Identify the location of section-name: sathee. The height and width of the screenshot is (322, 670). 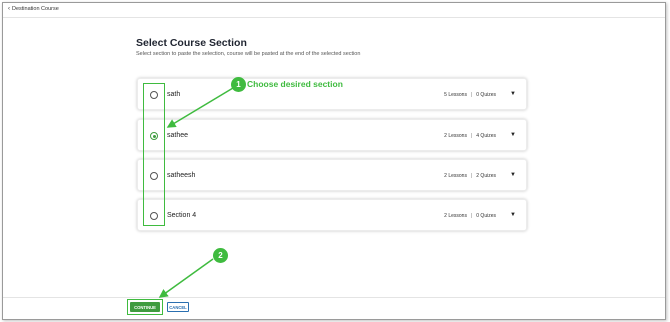
(178, 135).